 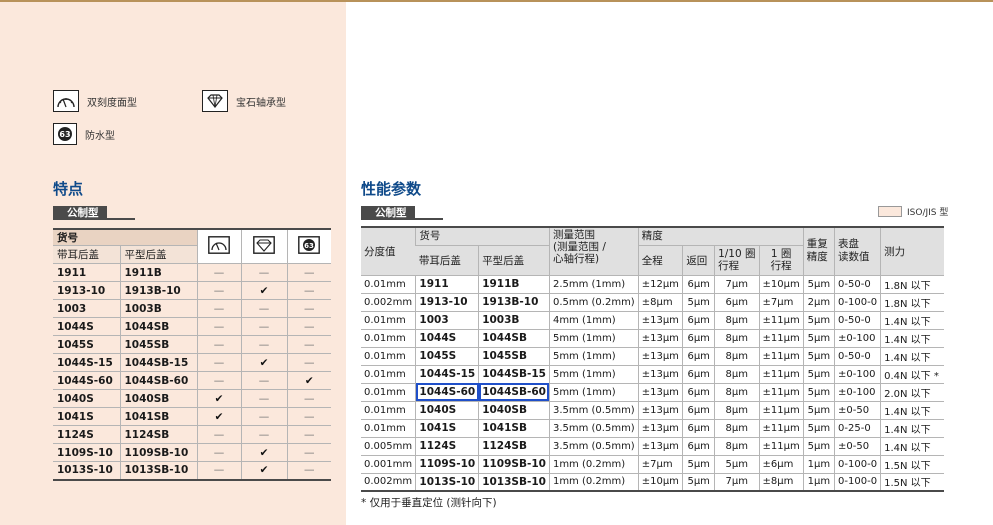 I want to click on accuracy-total: ±8μm, so click(x=660, y=302).